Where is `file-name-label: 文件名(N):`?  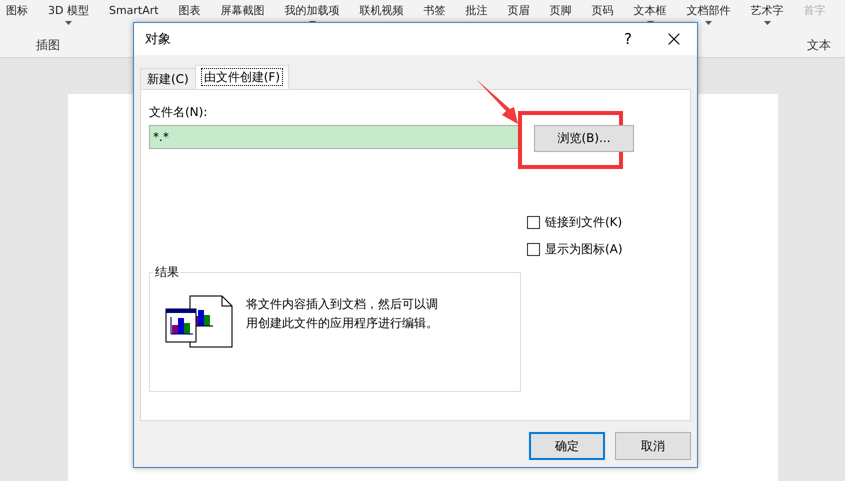
file-name-label: 文件名(N): is located at coordinates (178, 112).